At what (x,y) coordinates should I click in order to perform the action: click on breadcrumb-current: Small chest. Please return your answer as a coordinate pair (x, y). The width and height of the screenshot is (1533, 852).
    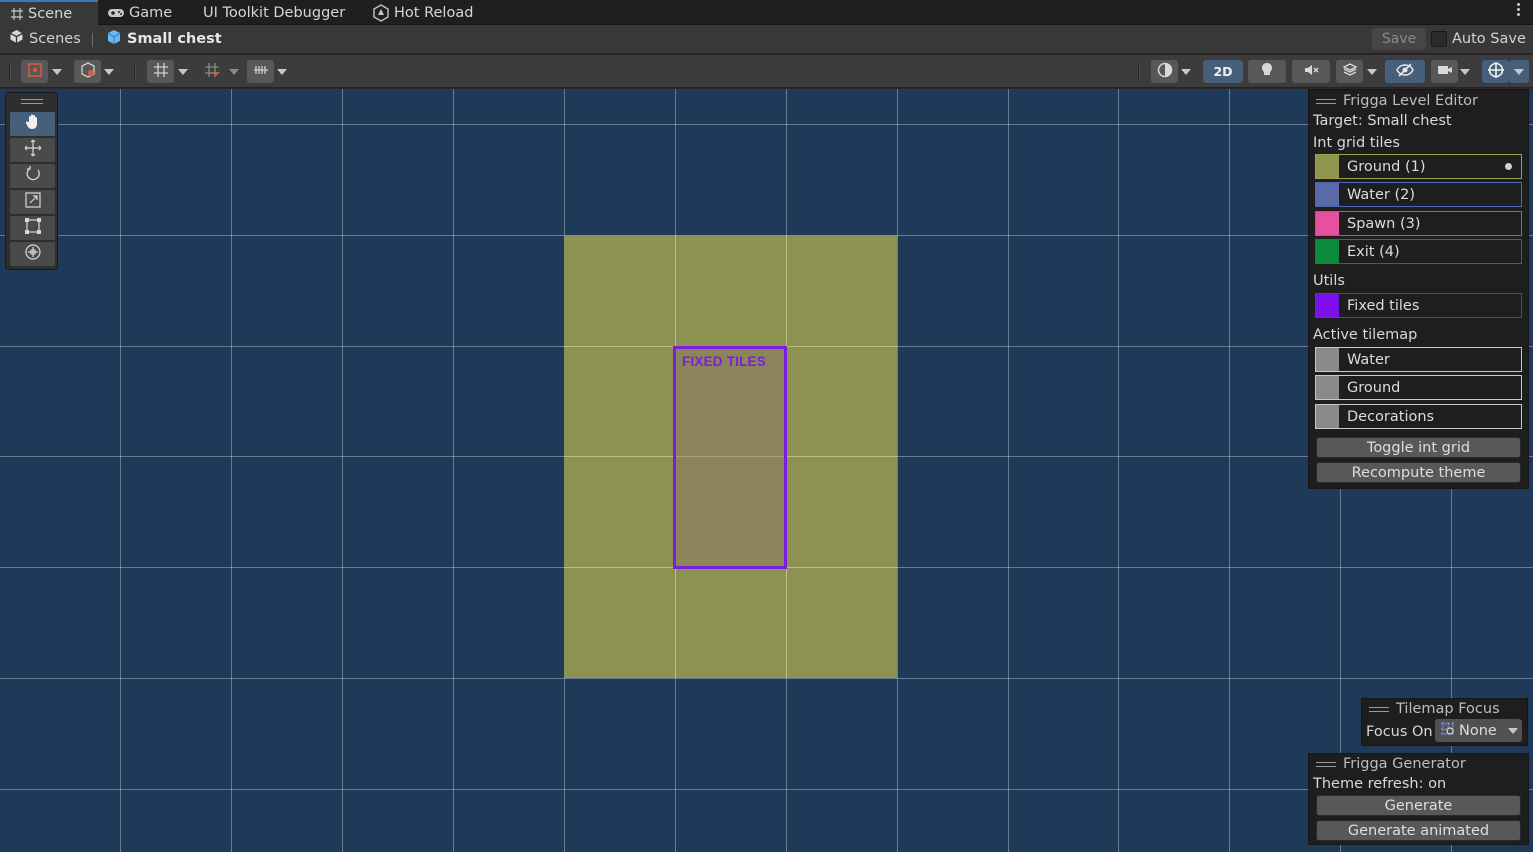
    Looking at the image, I should click on (164, 39).